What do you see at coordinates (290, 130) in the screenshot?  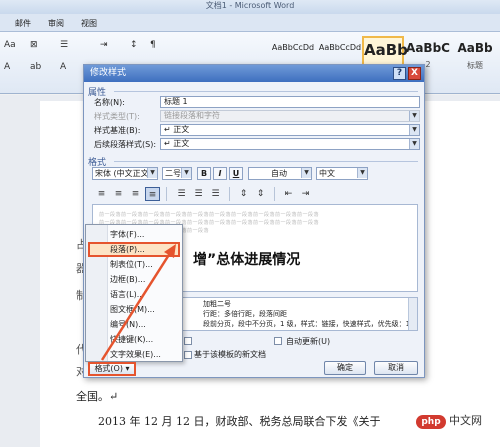 I see `based-on-select: ↵ 正文 ▼` at bounding box center [290, 130].